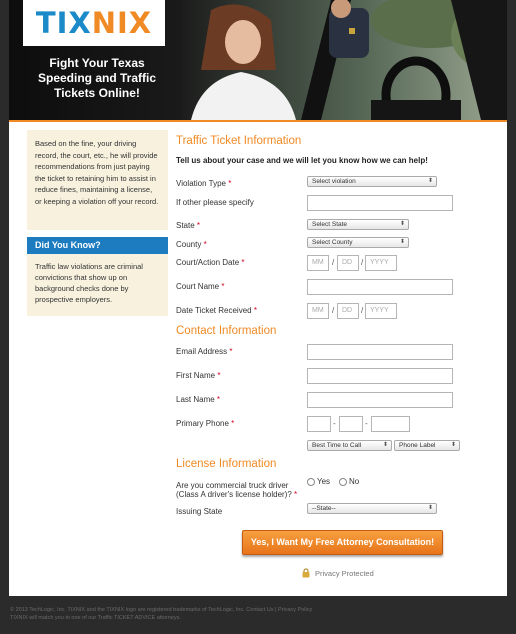 The width and height of the screenshot is (516, 634). I want to click on truck-no-label: No, so click(354, 481).